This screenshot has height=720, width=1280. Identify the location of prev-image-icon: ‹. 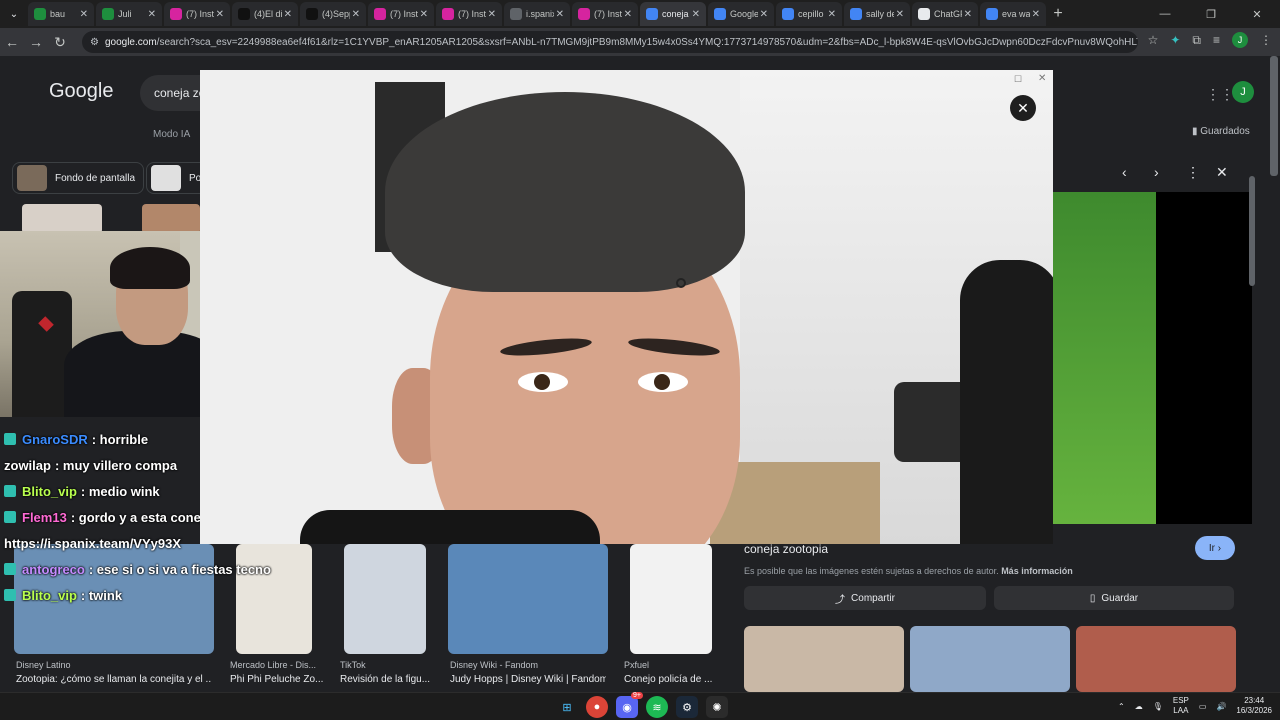
(1124, 172).